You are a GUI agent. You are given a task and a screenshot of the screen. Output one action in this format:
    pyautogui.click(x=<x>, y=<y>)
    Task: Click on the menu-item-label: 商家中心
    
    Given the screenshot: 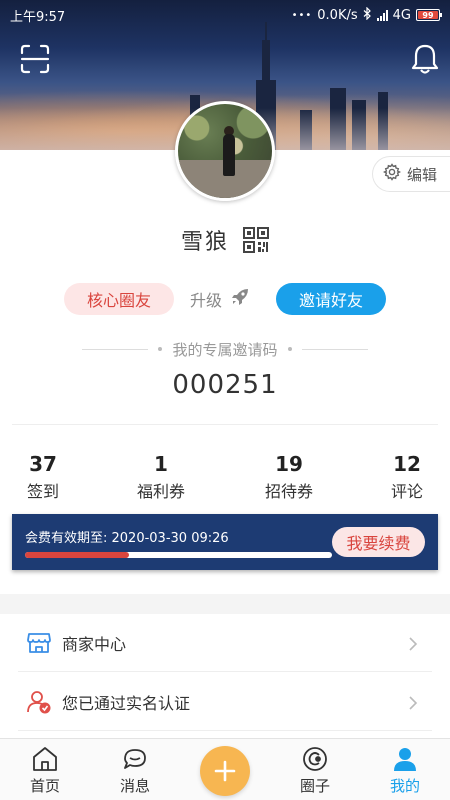 What is the action you would take?
    pyautogui.click(x=94, y=644)
    